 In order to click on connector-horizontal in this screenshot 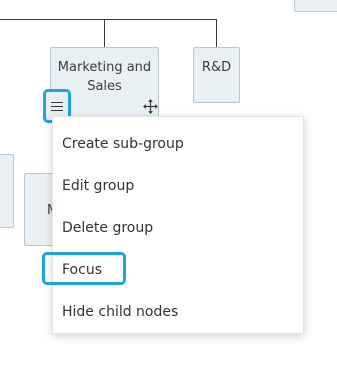, I will do `click(108, 19)`.